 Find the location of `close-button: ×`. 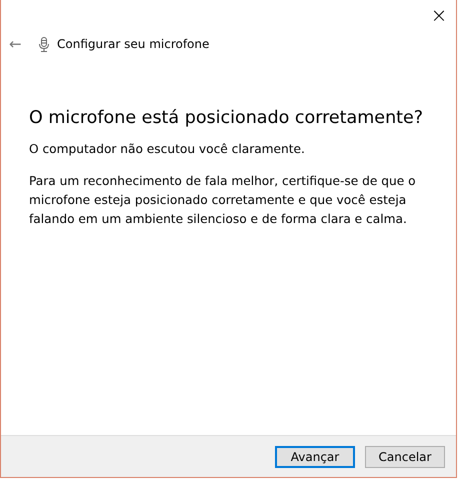

close-button: × is located at coordinates (439, 15).